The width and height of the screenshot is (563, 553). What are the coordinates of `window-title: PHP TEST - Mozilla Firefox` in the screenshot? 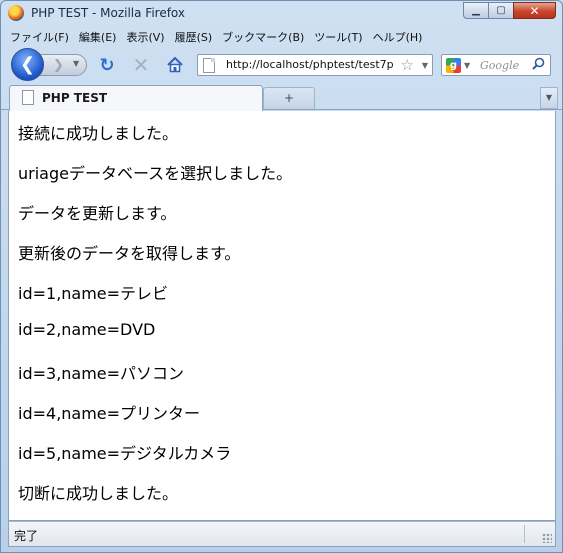 It's located at (108, 13).